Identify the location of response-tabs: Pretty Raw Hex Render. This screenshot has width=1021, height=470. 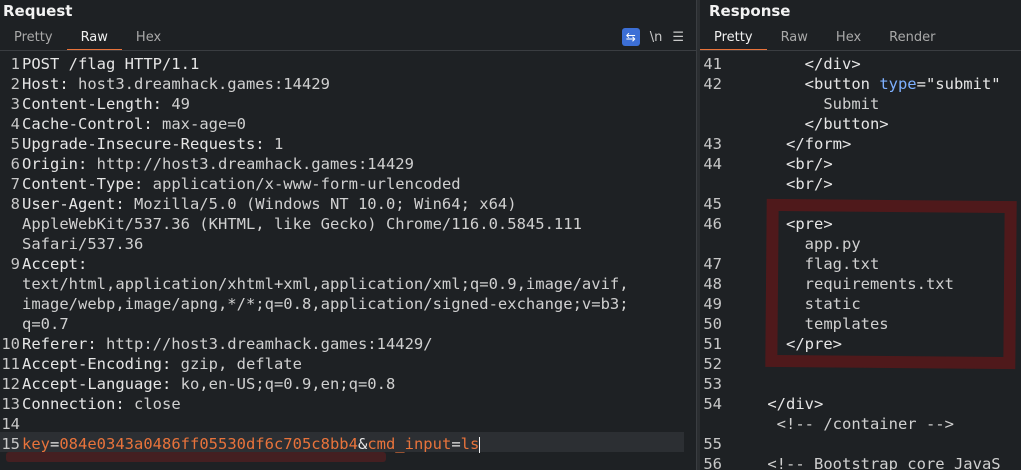
(824, 39).